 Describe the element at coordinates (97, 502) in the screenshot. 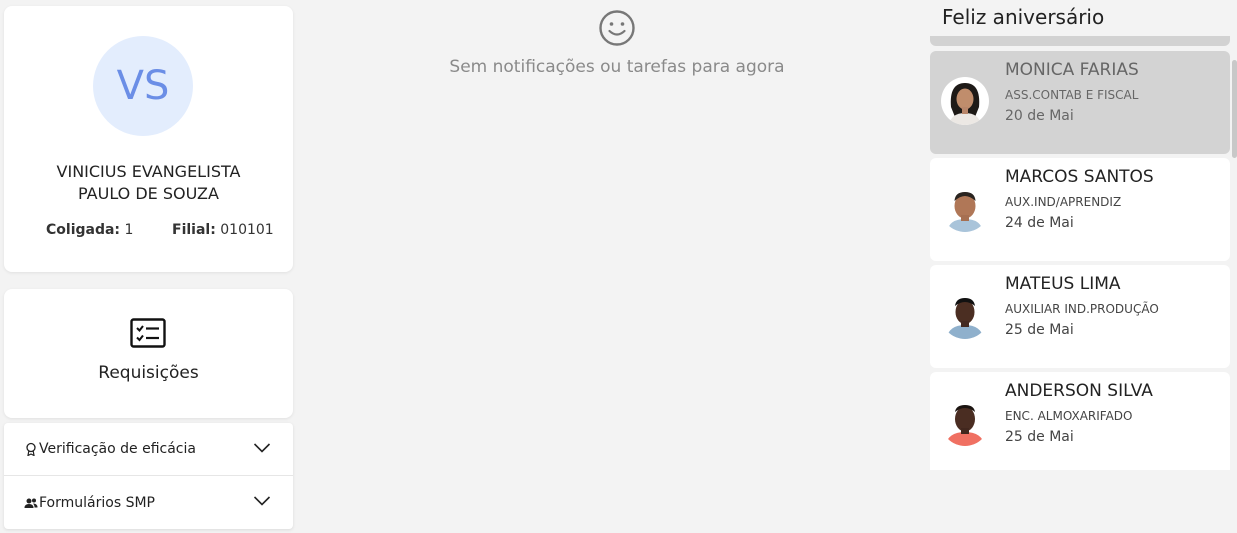

I see `accordion-item-label: Formulários SMP` at that location.